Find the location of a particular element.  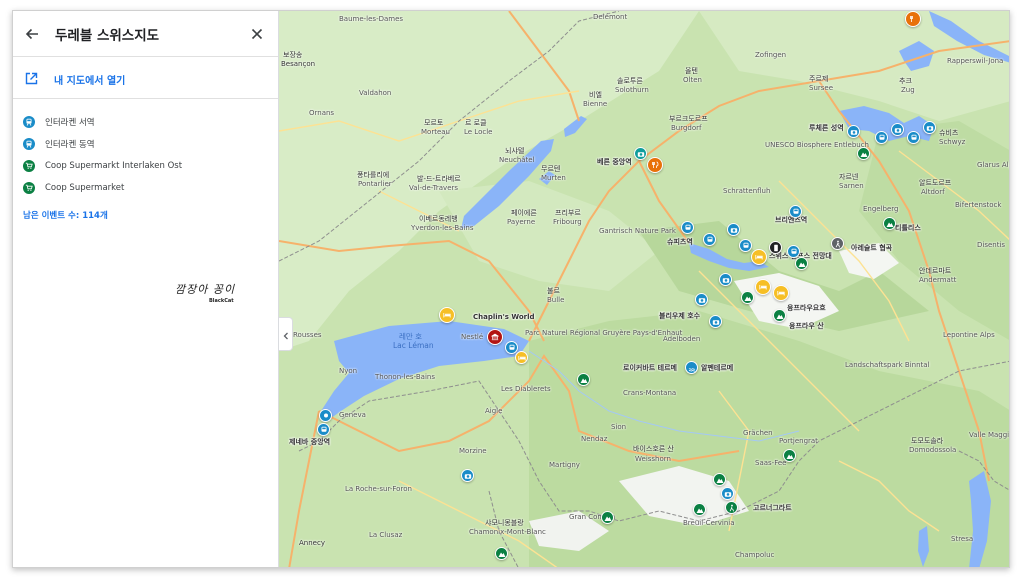

map-label: Solothurn is located at coordinates (632, 90).